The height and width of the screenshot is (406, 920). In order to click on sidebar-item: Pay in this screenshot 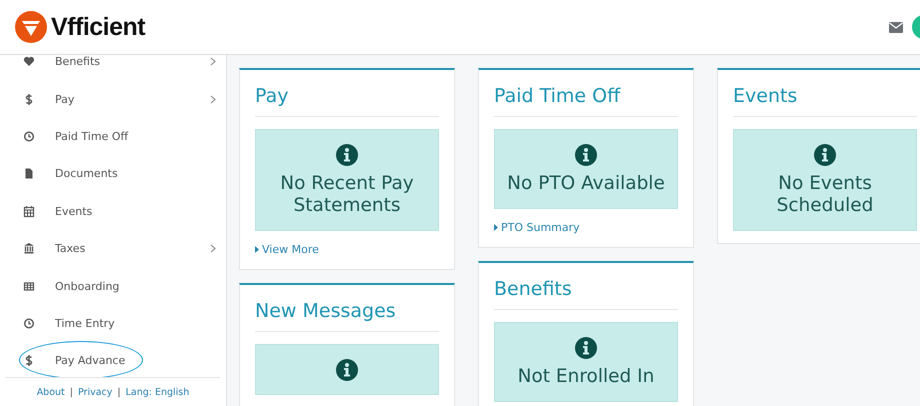, I will do `click(113, 99)`.